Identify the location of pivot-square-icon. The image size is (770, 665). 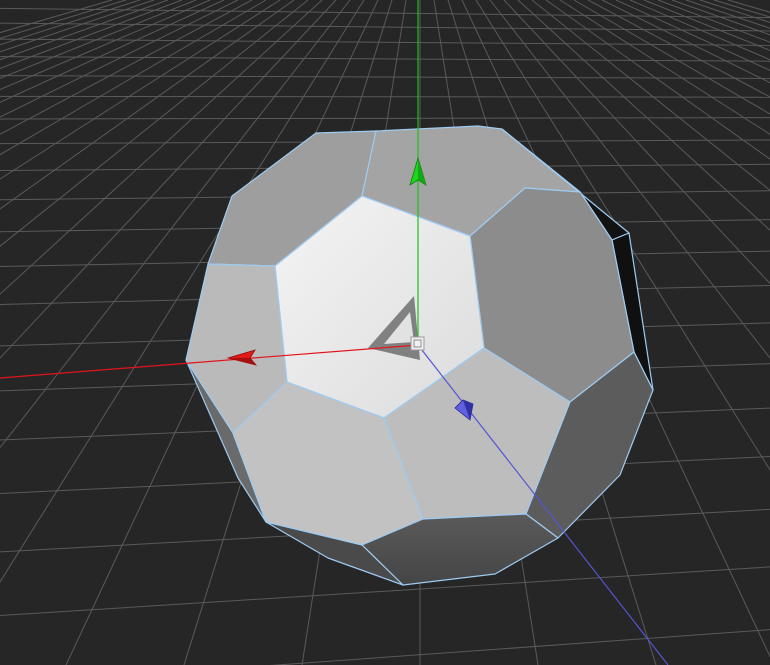
(417, 343).